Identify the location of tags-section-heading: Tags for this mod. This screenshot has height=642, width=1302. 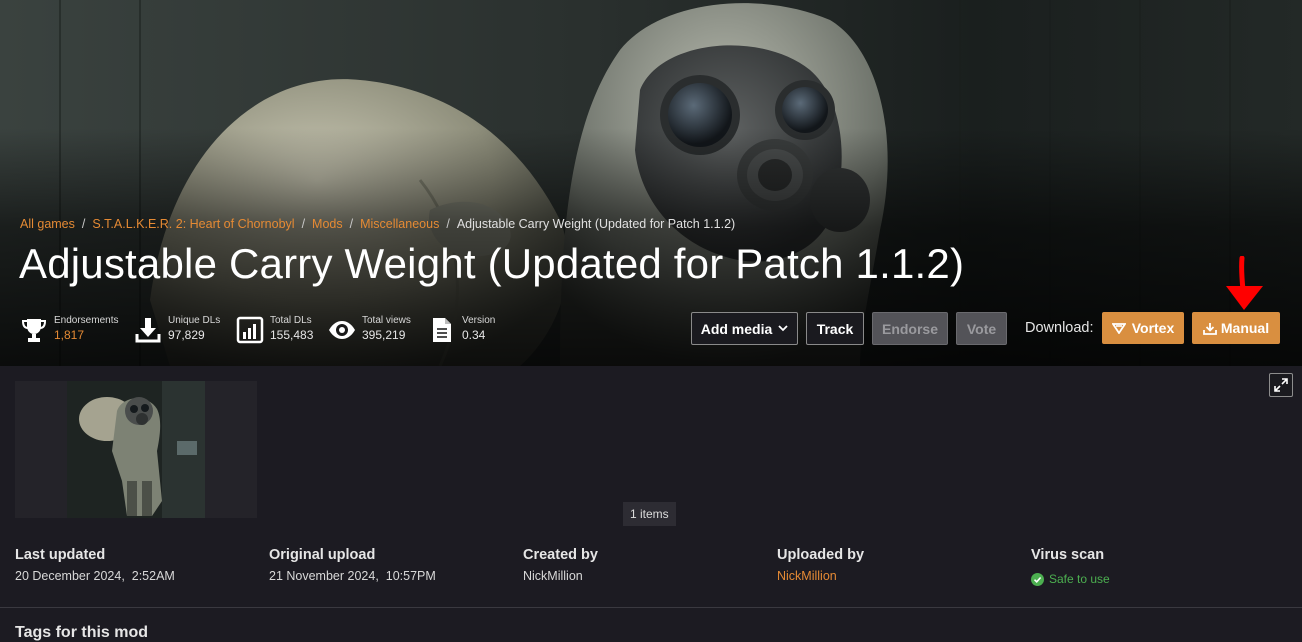
(82, 632).